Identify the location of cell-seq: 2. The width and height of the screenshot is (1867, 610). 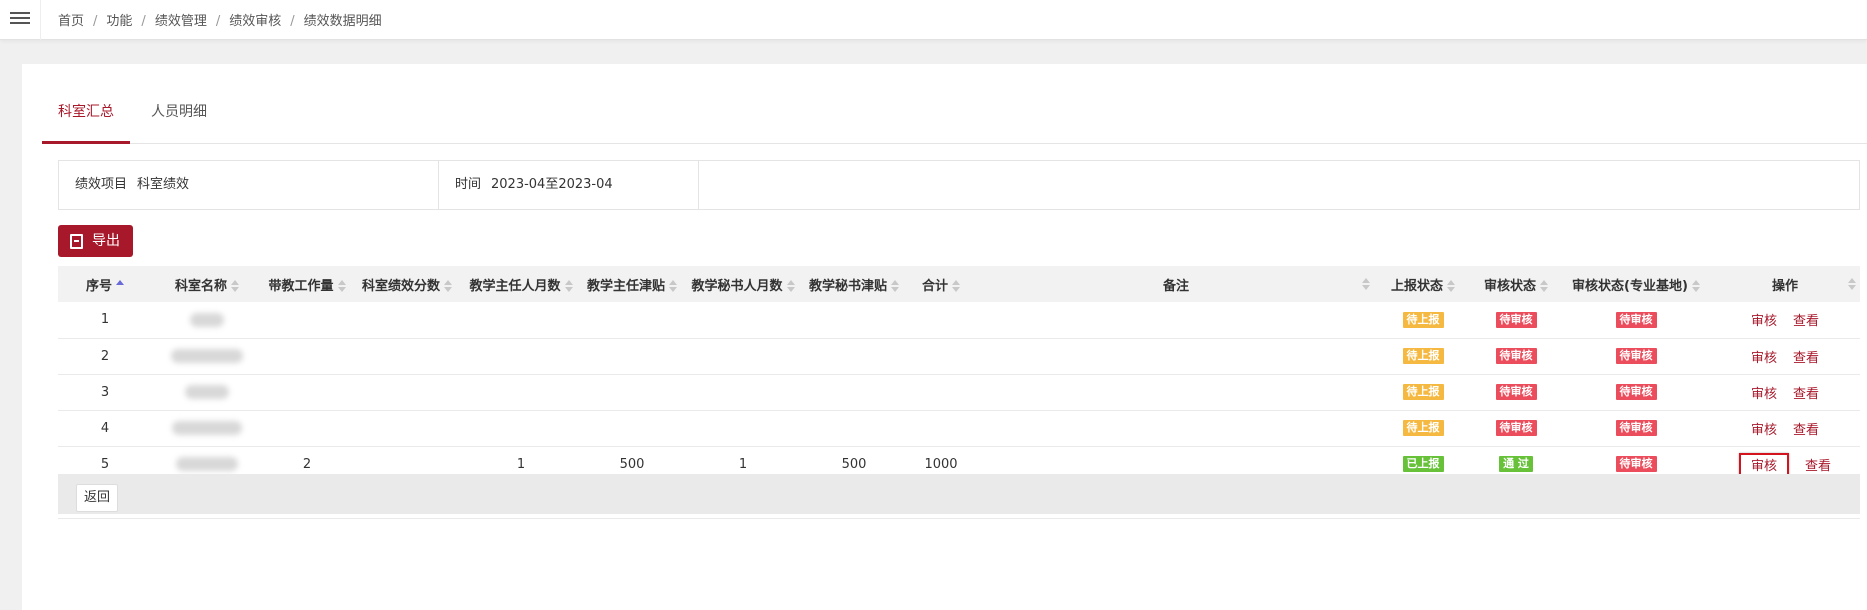
(105, 356).